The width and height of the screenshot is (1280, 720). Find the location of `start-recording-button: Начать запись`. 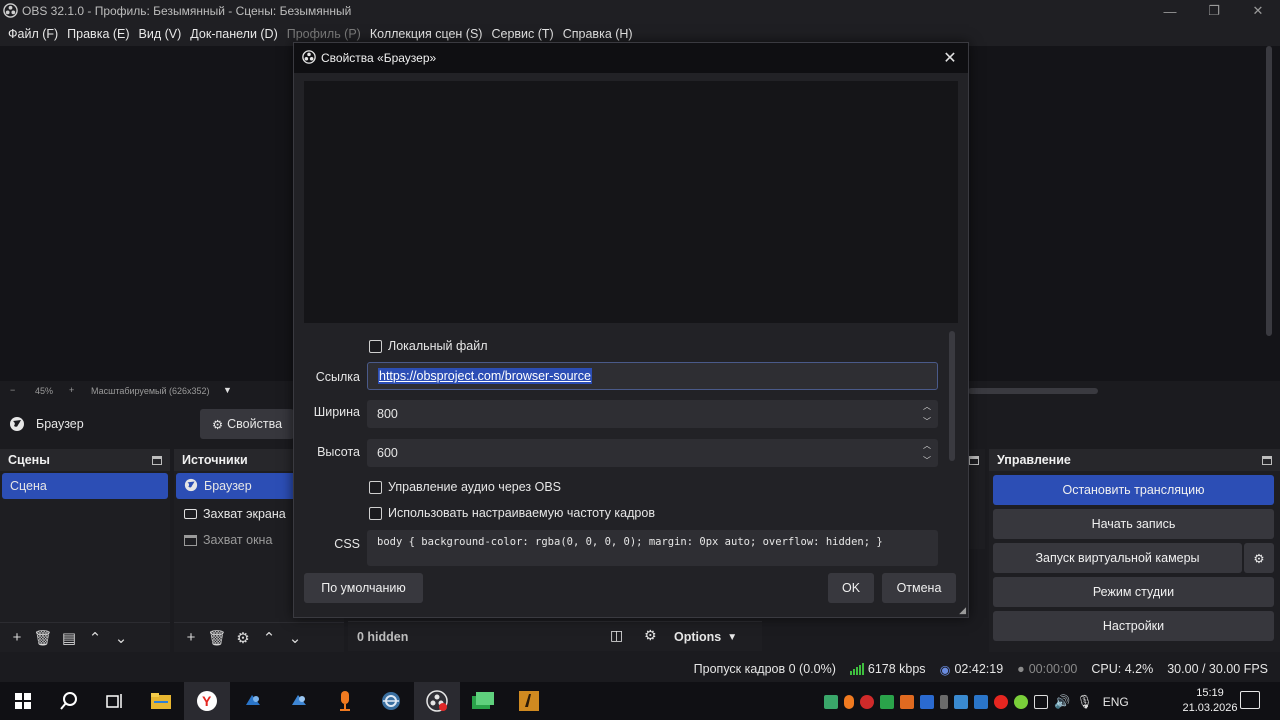

start-recording-button: Начать запись is located at coordinates (1133, 524).